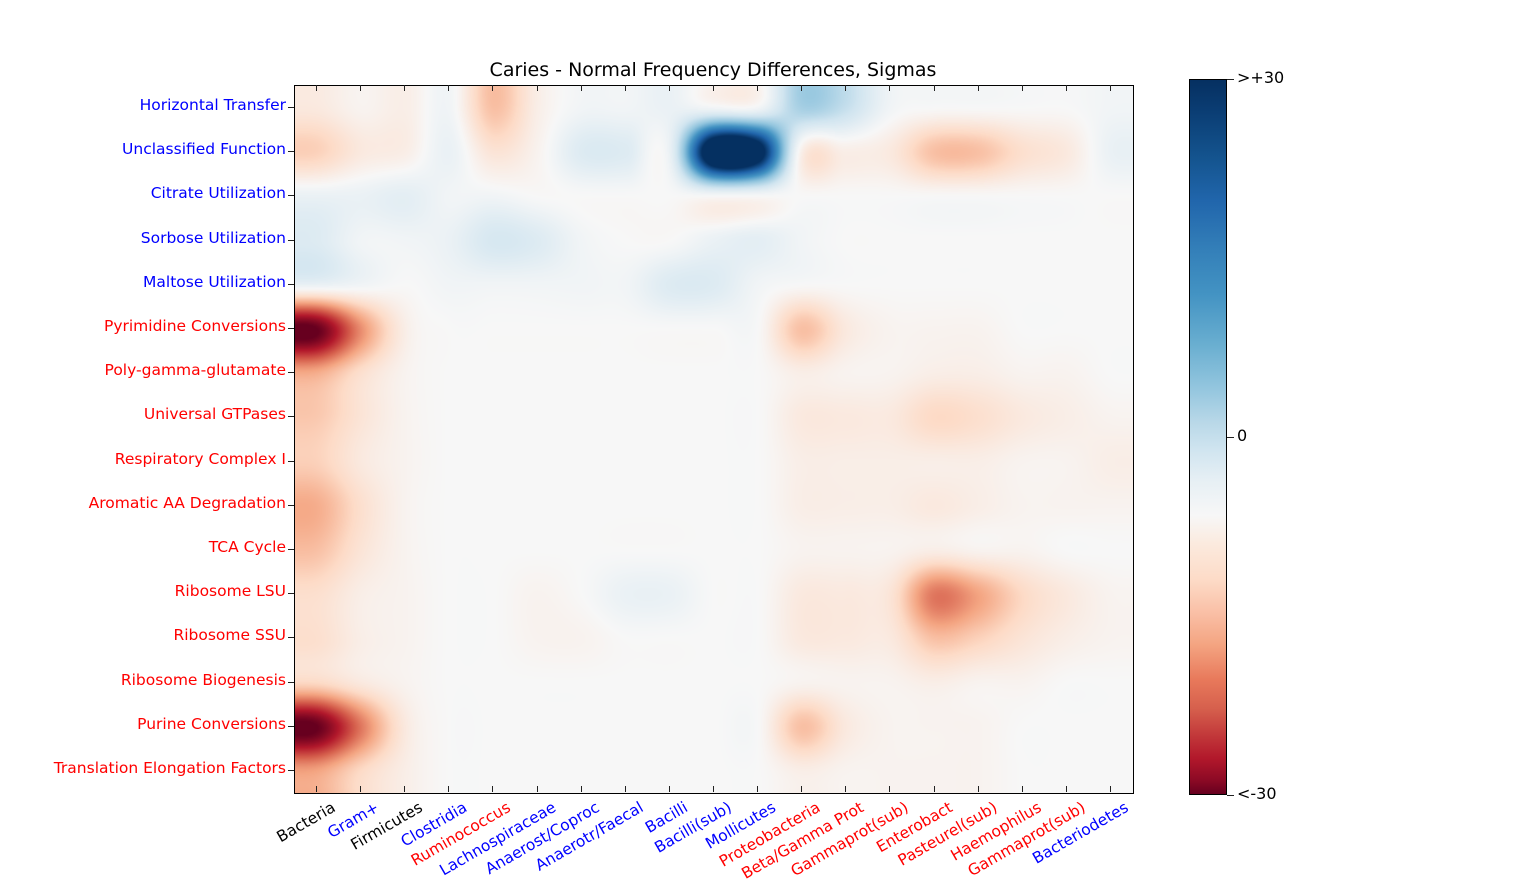 This screenshot has height=883, width=1518. What do you see at coordinates (200, 458) in the screenshot?
I see `y-axis-label: Respiratory Complex I` at bounding box center [200, 458].